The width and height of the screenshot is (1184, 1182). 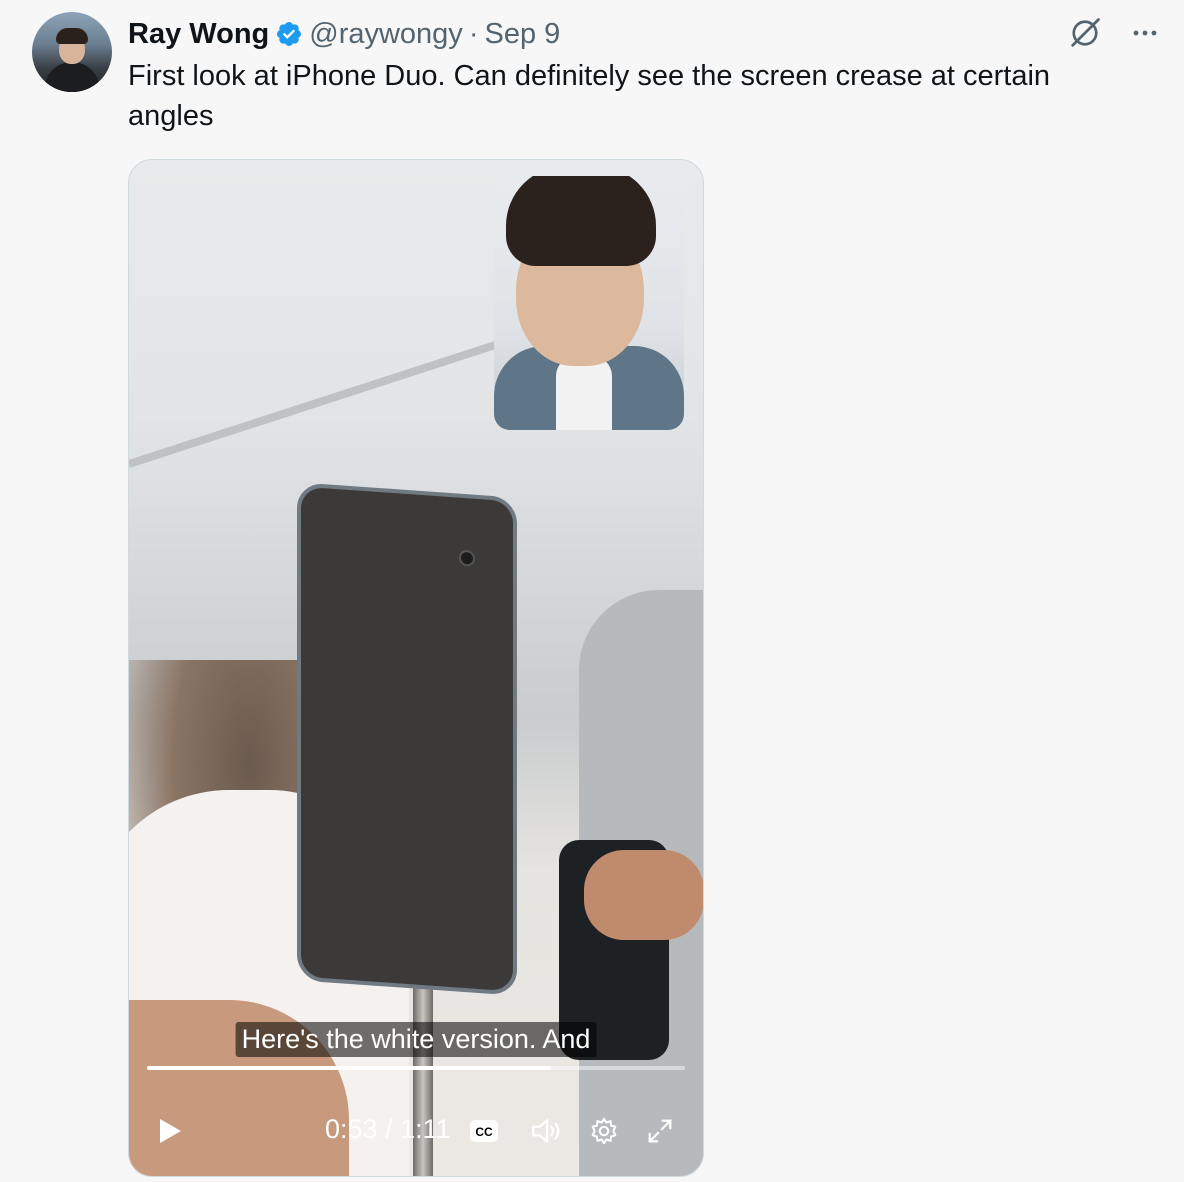 I want to click on tweet-date: Sep 9, so click(x=522, y=34).